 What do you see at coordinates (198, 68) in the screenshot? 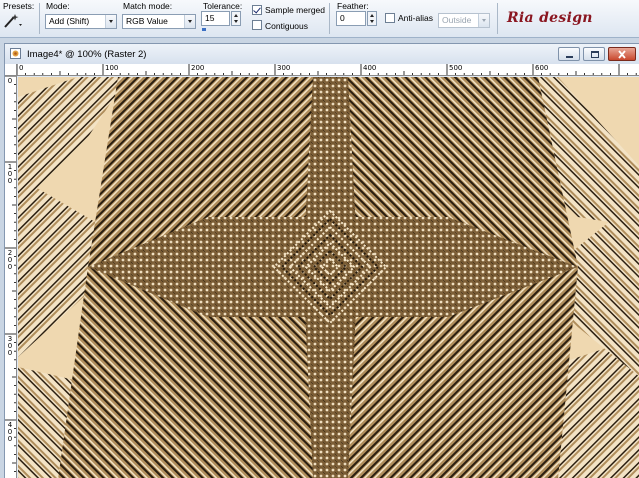
I see `ruler-top-label: 200` at bounding box center [198, 68].